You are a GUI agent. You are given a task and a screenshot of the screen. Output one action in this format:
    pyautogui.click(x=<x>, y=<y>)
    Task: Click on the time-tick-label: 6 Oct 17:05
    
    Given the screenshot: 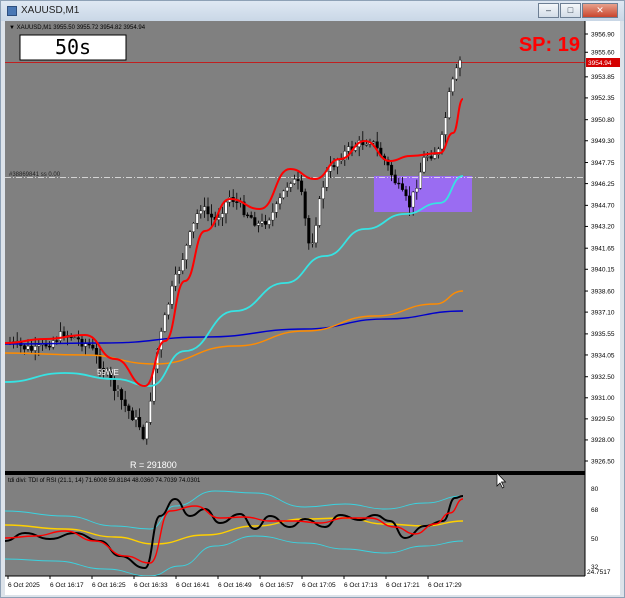 What is the action you would take?
    pyautogui.click(x=319, y=585)
    